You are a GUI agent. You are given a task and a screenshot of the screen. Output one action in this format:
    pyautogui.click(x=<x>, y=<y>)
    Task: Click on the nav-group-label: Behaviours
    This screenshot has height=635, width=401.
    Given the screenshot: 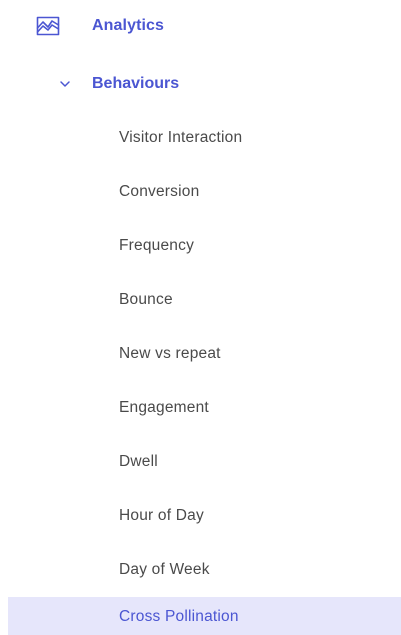 What is the action you would take?
    pyautogui.click(x=136, y=83)
    